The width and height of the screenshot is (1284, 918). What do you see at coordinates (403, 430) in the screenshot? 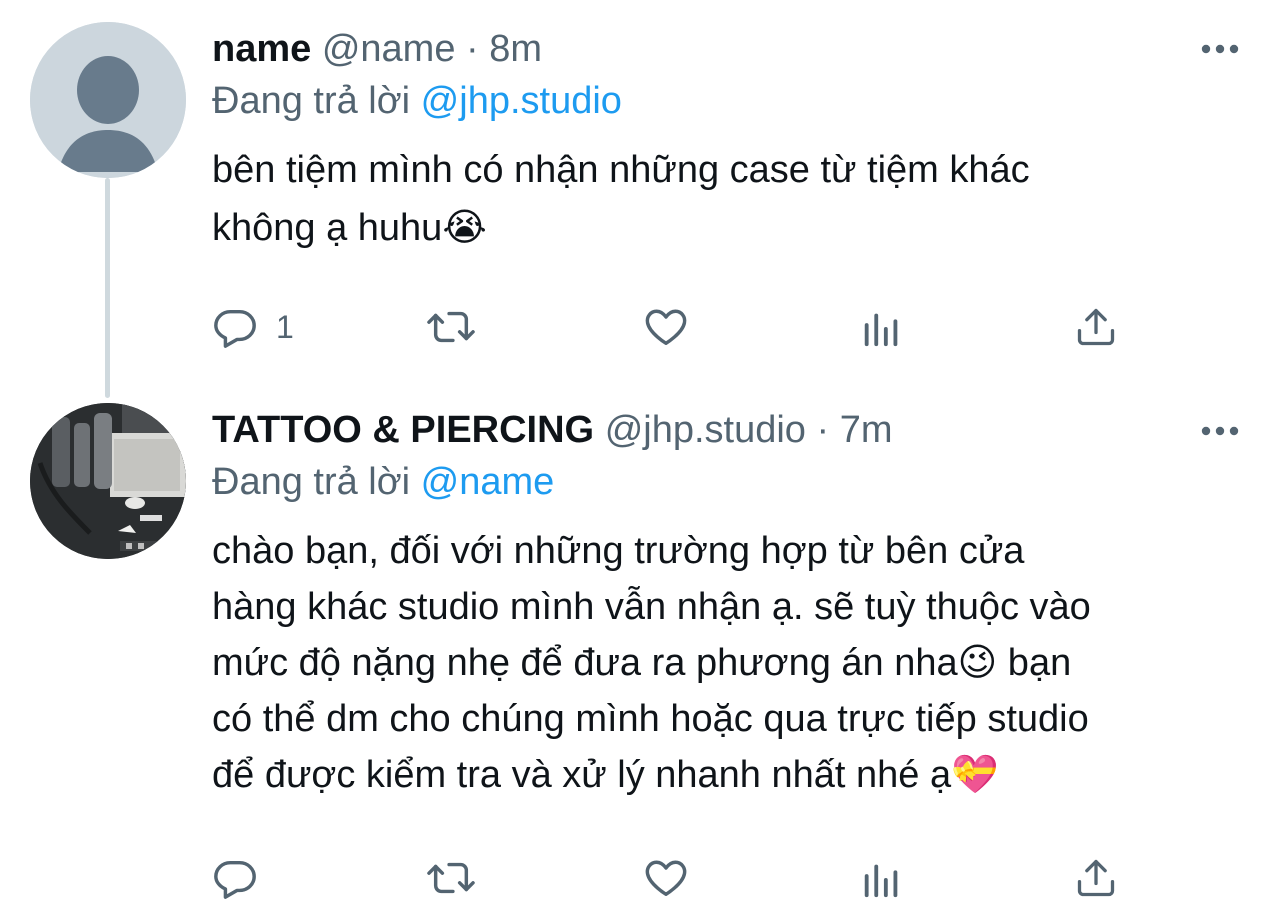
I see `display-name: TATTOO & PIERCING` at bounding box center [403, 430].